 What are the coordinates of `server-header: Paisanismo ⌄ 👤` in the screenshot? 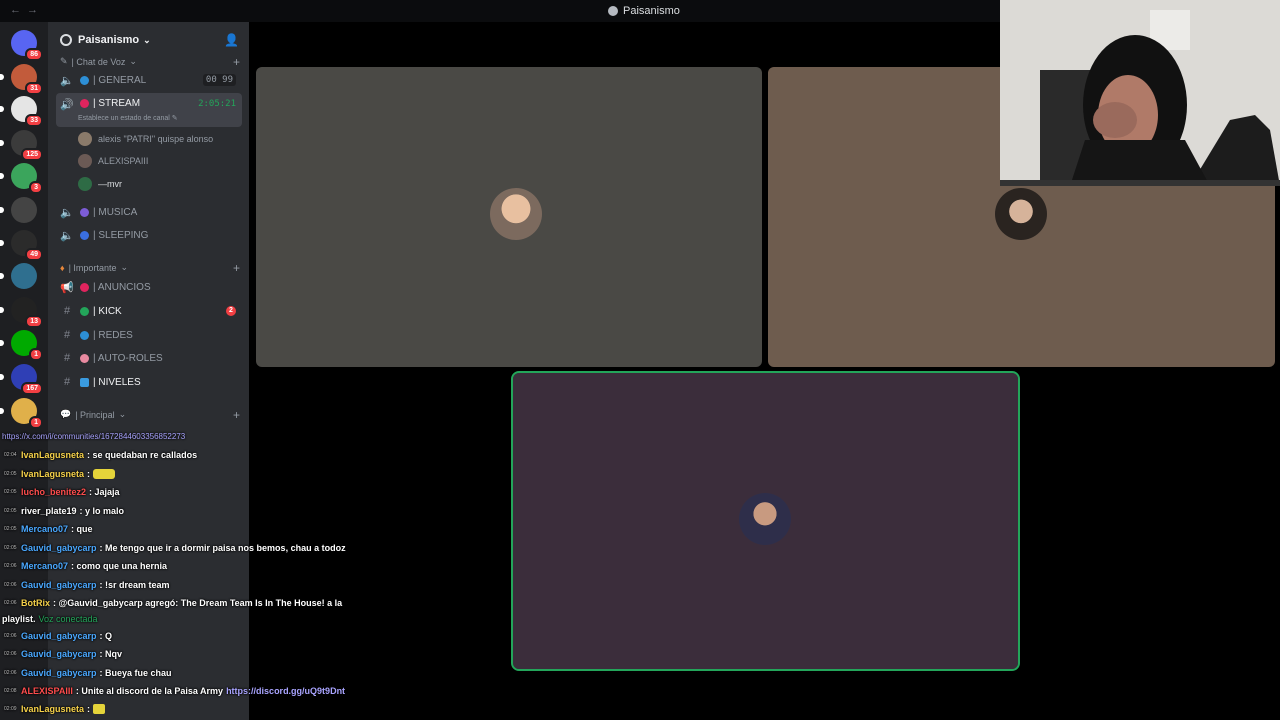 It's located at (148, 40).